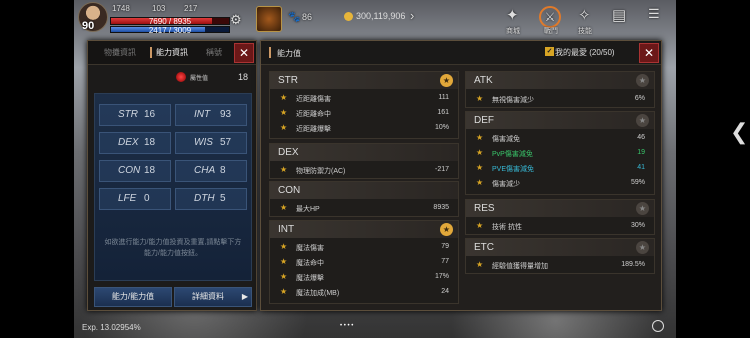  What do you see at coordinates (584, 15) in the screenshot?
I see `skill-icon: ✧` at bounding box center [584, 15].